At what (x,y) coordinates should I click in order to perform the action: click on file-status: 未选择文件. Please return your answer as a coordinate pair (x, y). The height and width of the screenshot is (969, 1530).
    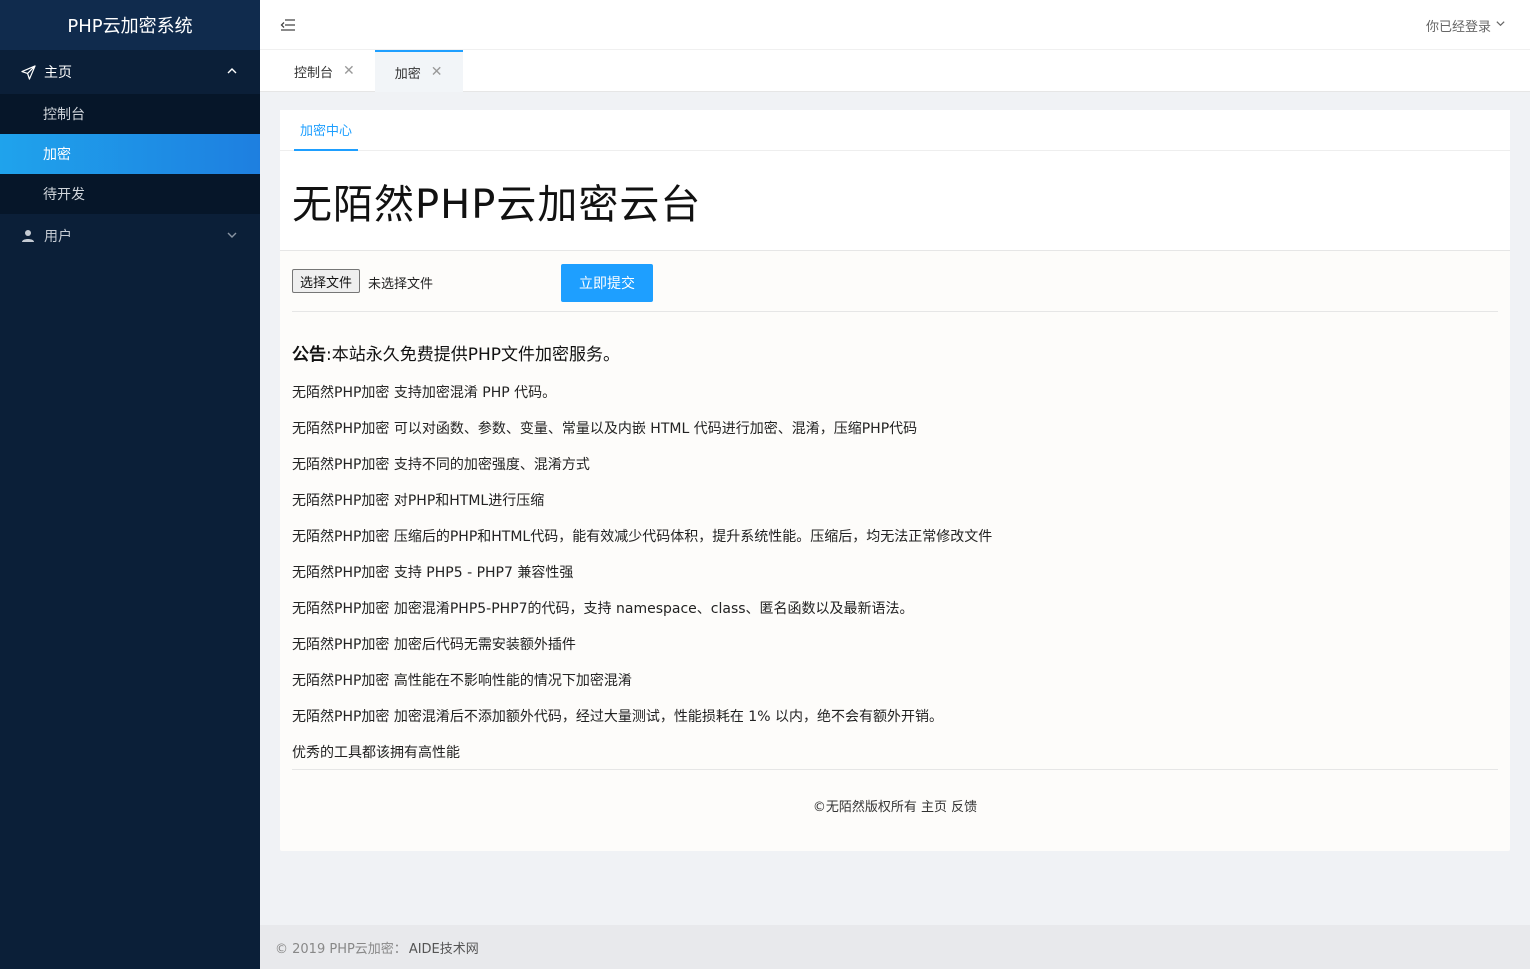
    Looking at the image, I should click on (401, 284).